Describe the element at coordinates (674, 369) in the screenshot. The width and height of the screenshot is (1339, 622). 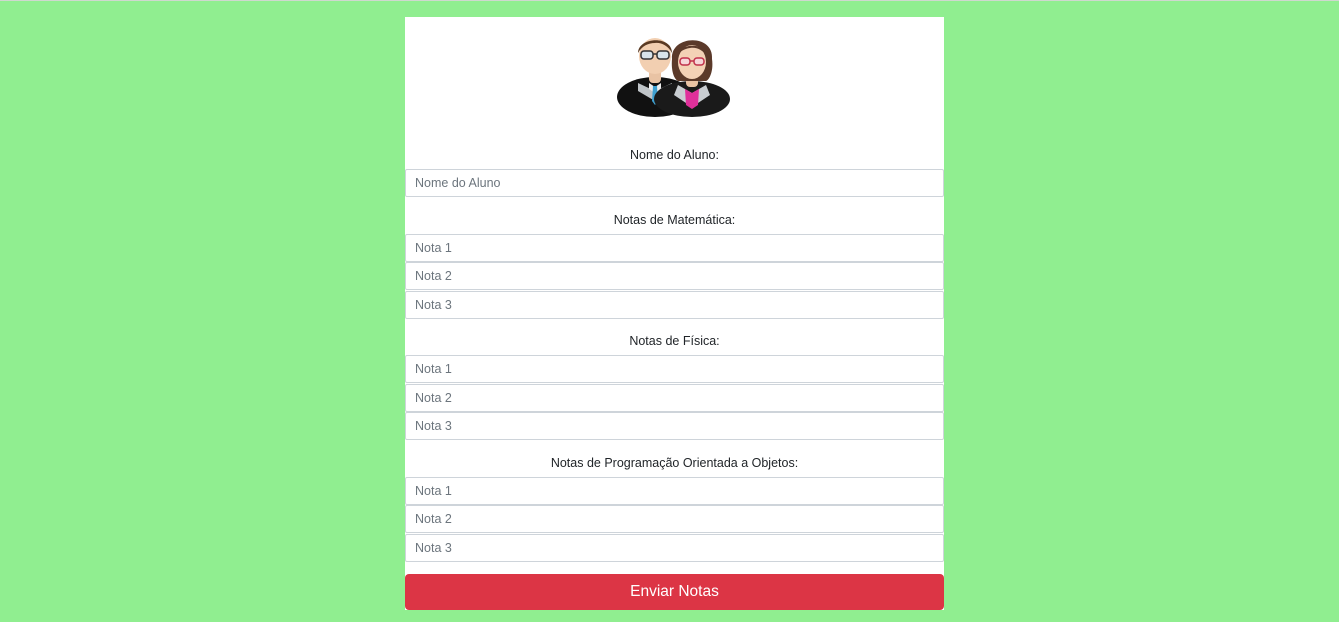
I see `physics-grade-1-input` at that location.